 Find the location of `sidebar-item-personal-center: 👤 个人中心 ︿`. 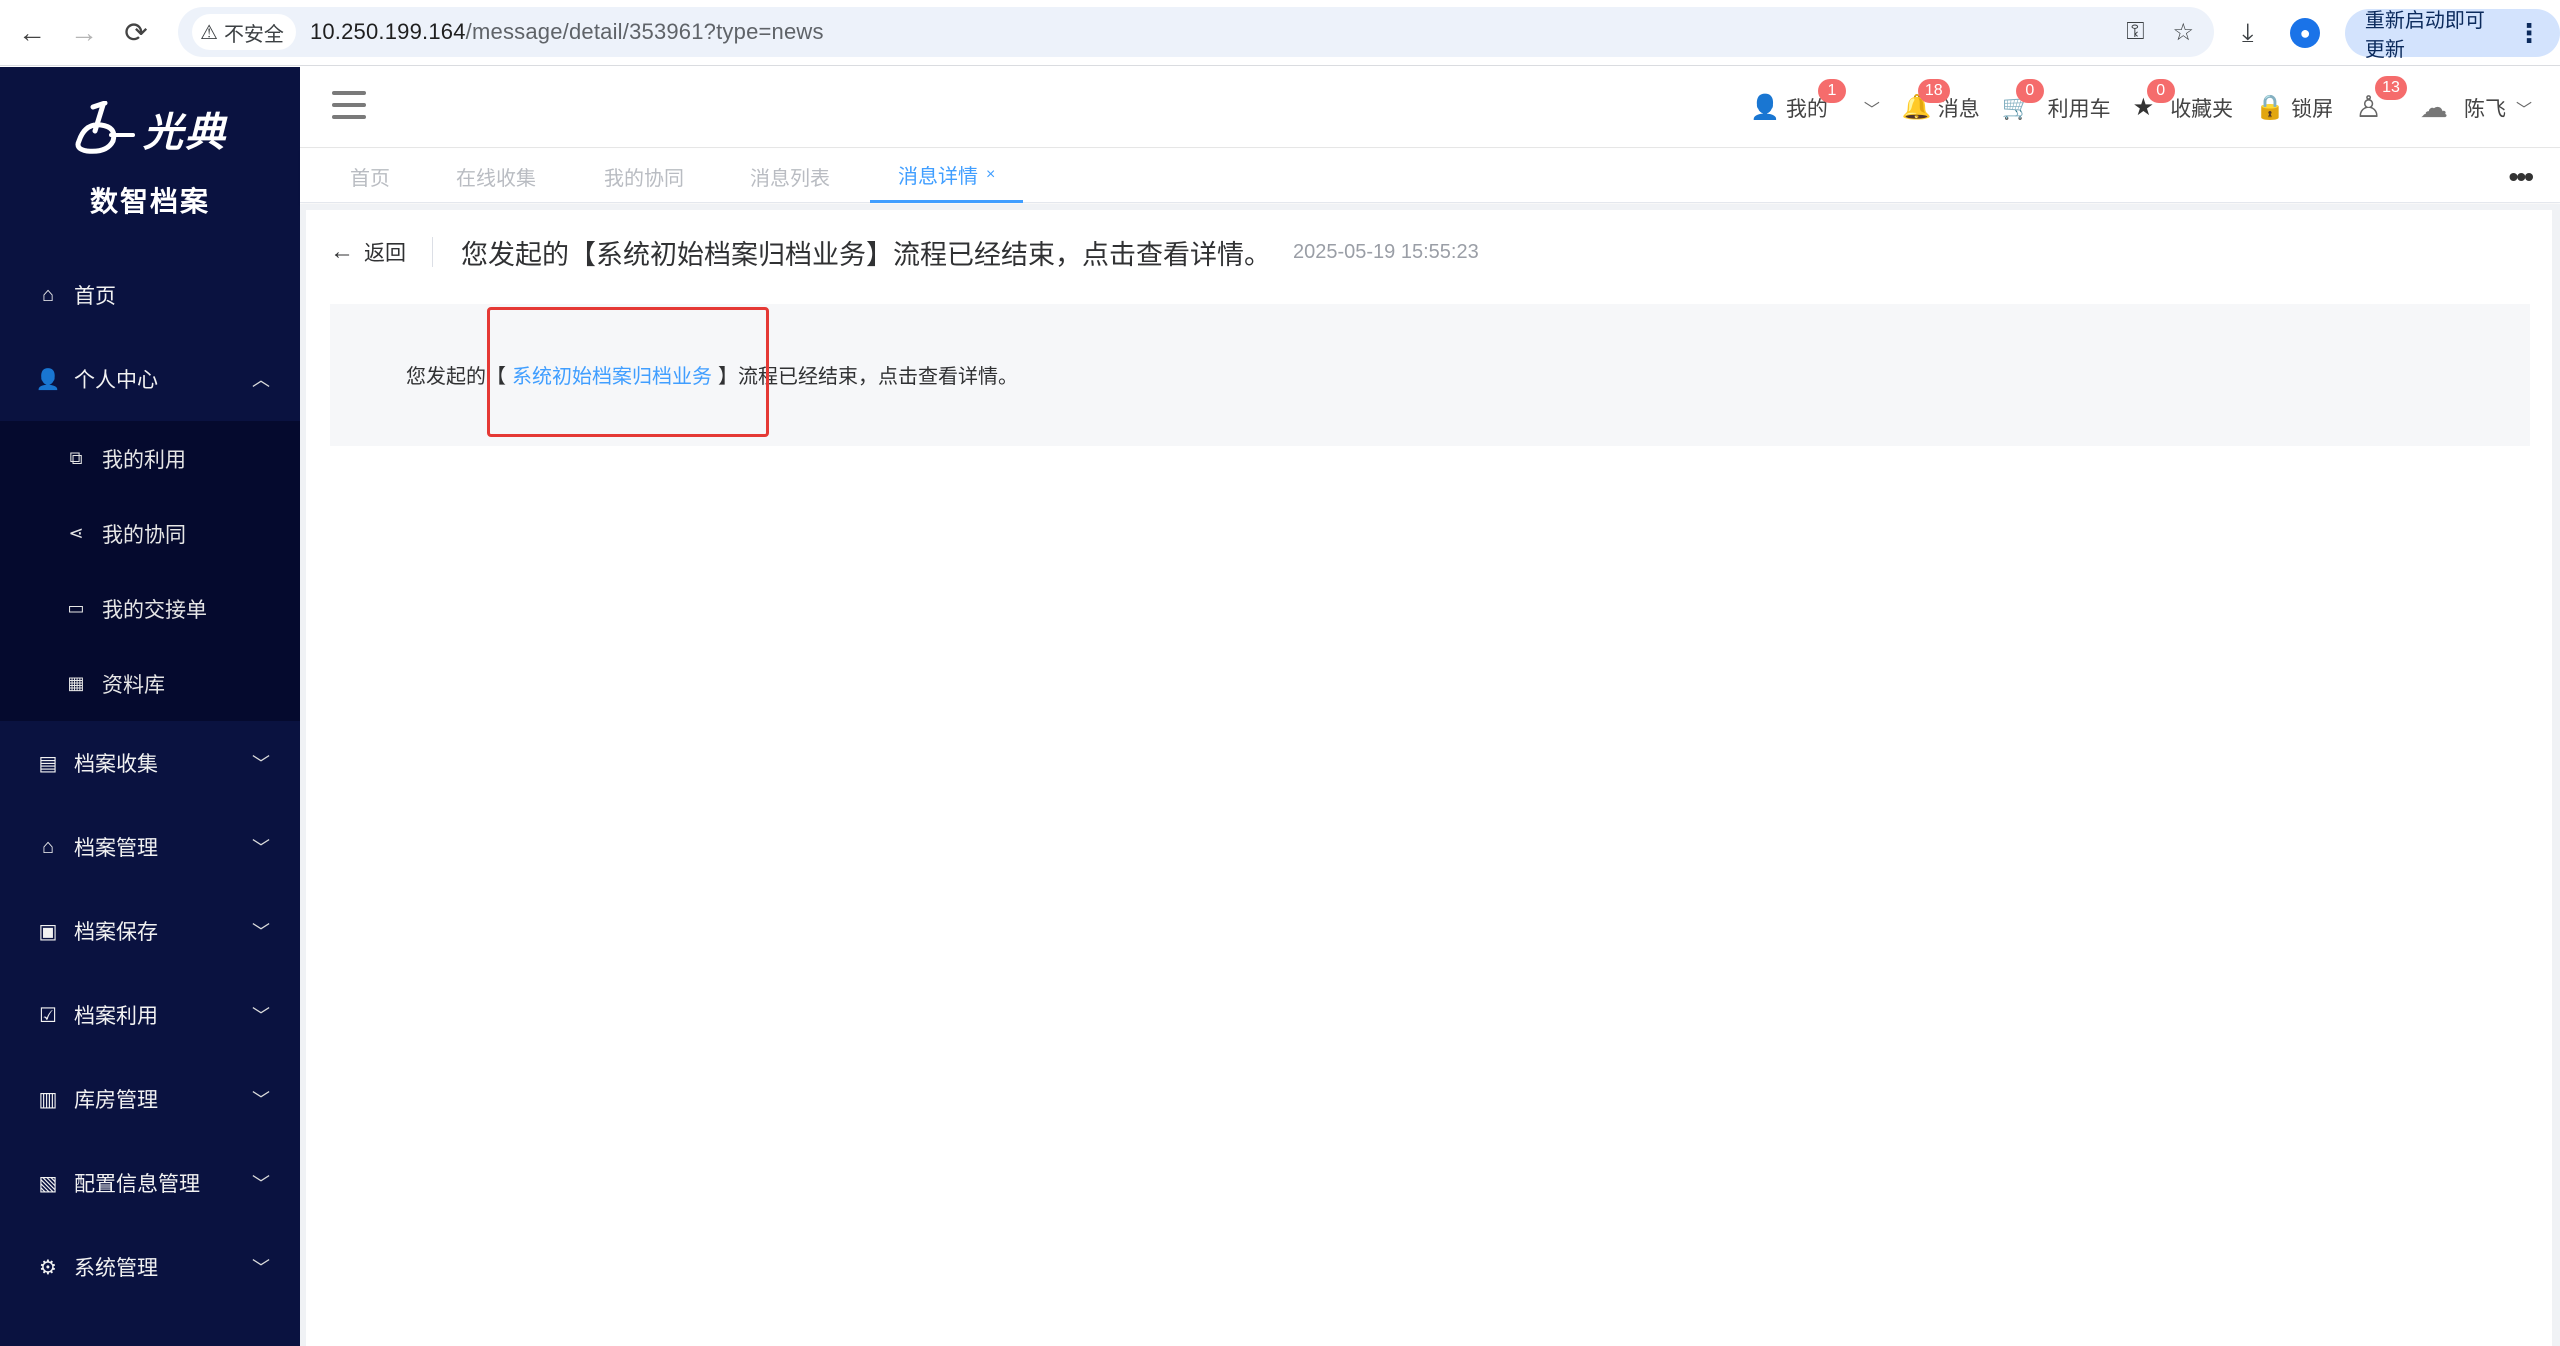

sidebar-item-personal-center: 👤 个人中心 ︿ is located at coordinates (150, 379).